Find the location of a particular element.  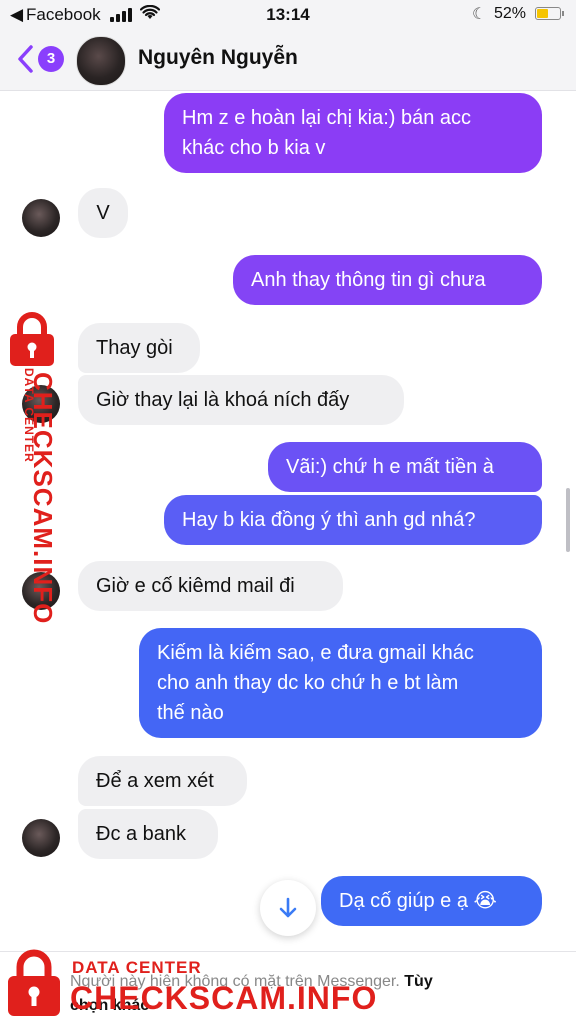

message-line: Hm z e hoàn lại chị kia:) bán acc is located at coordinates (327, 118).